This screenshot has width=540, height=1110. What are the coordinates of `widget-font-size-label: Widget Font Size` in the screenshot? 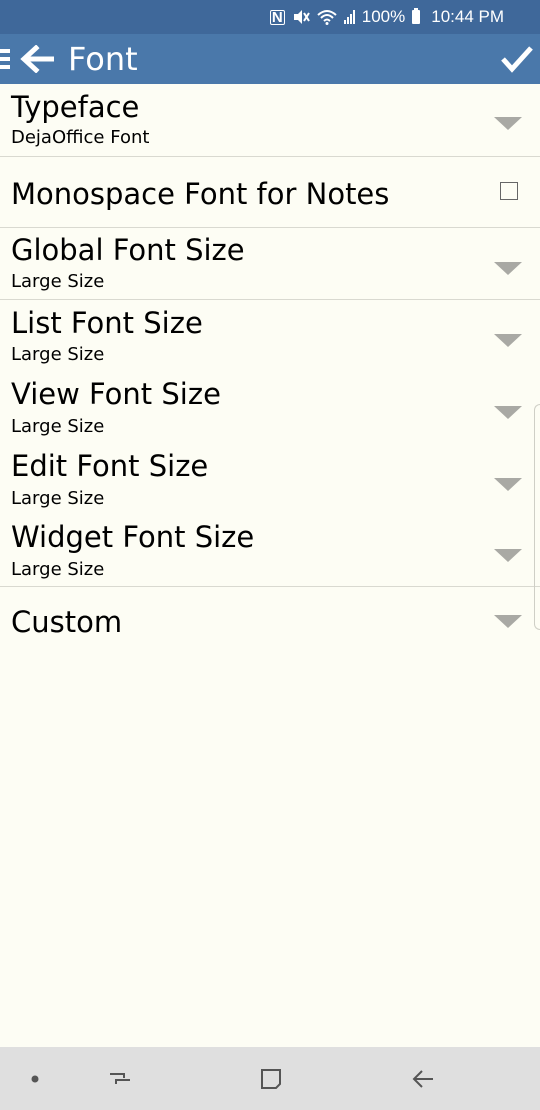 It's located at (133, 537).